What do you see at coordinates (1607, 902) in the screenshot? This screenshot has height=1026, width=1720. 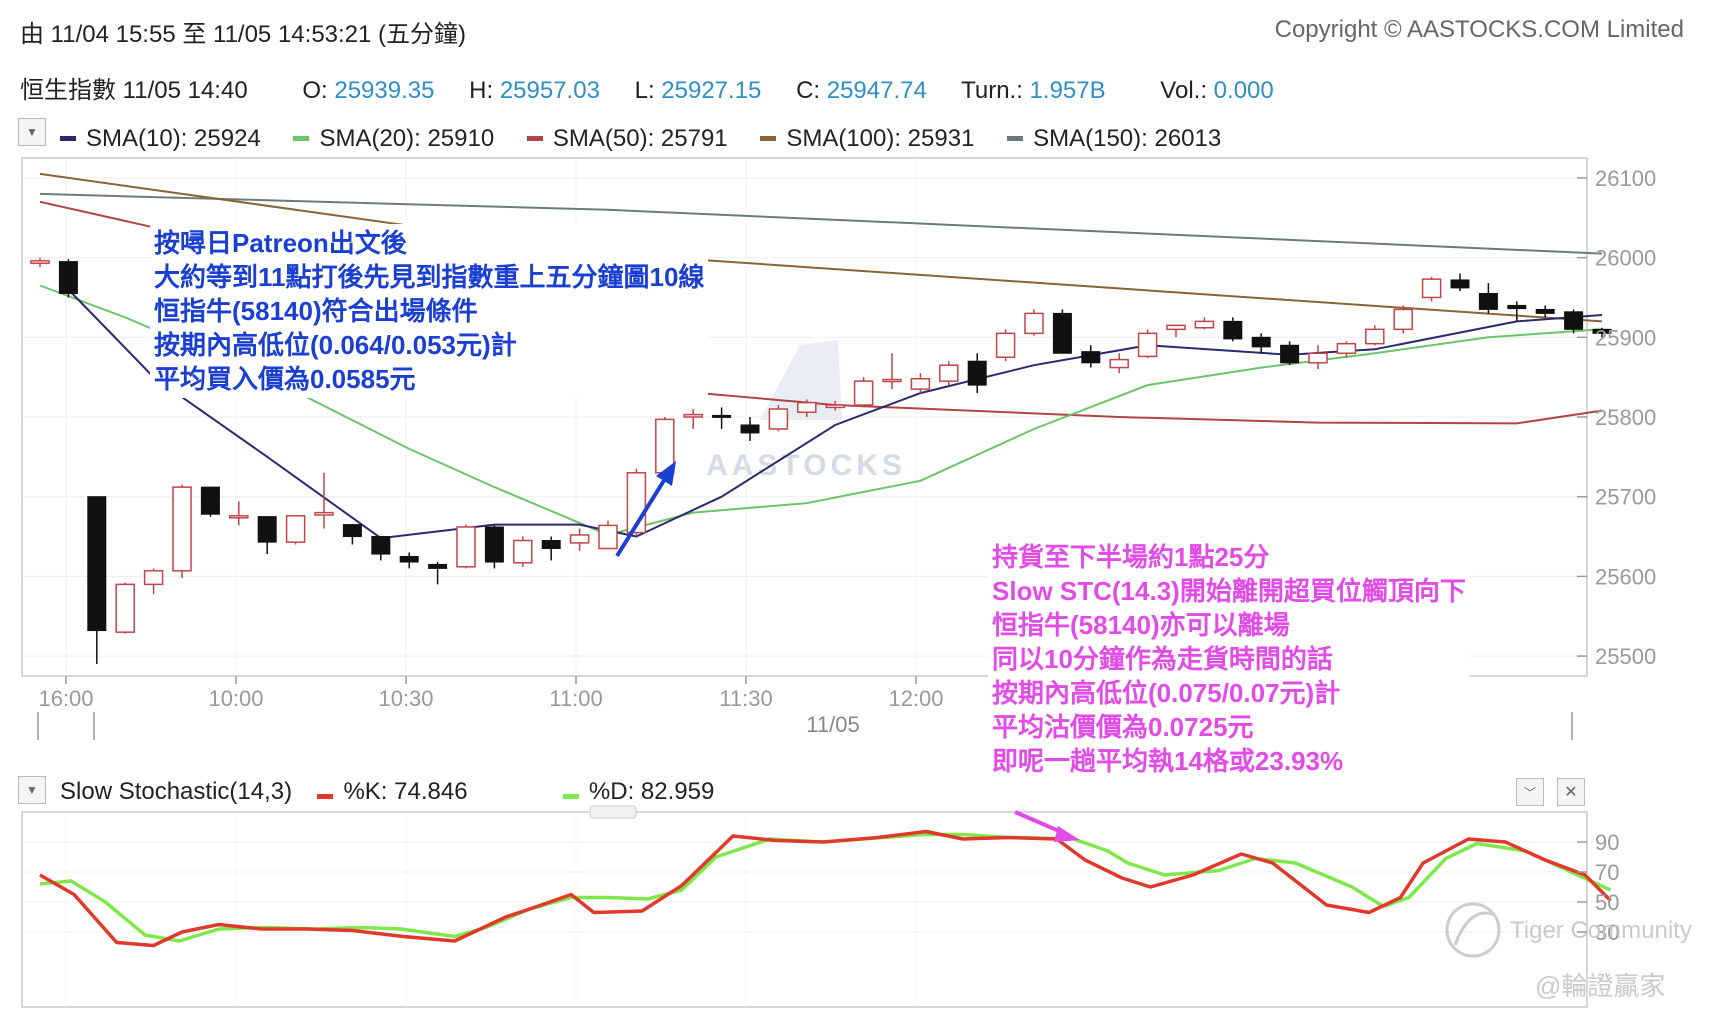 I see `stoch-y-tick-label: 50` at bounding box center [1607, 902].